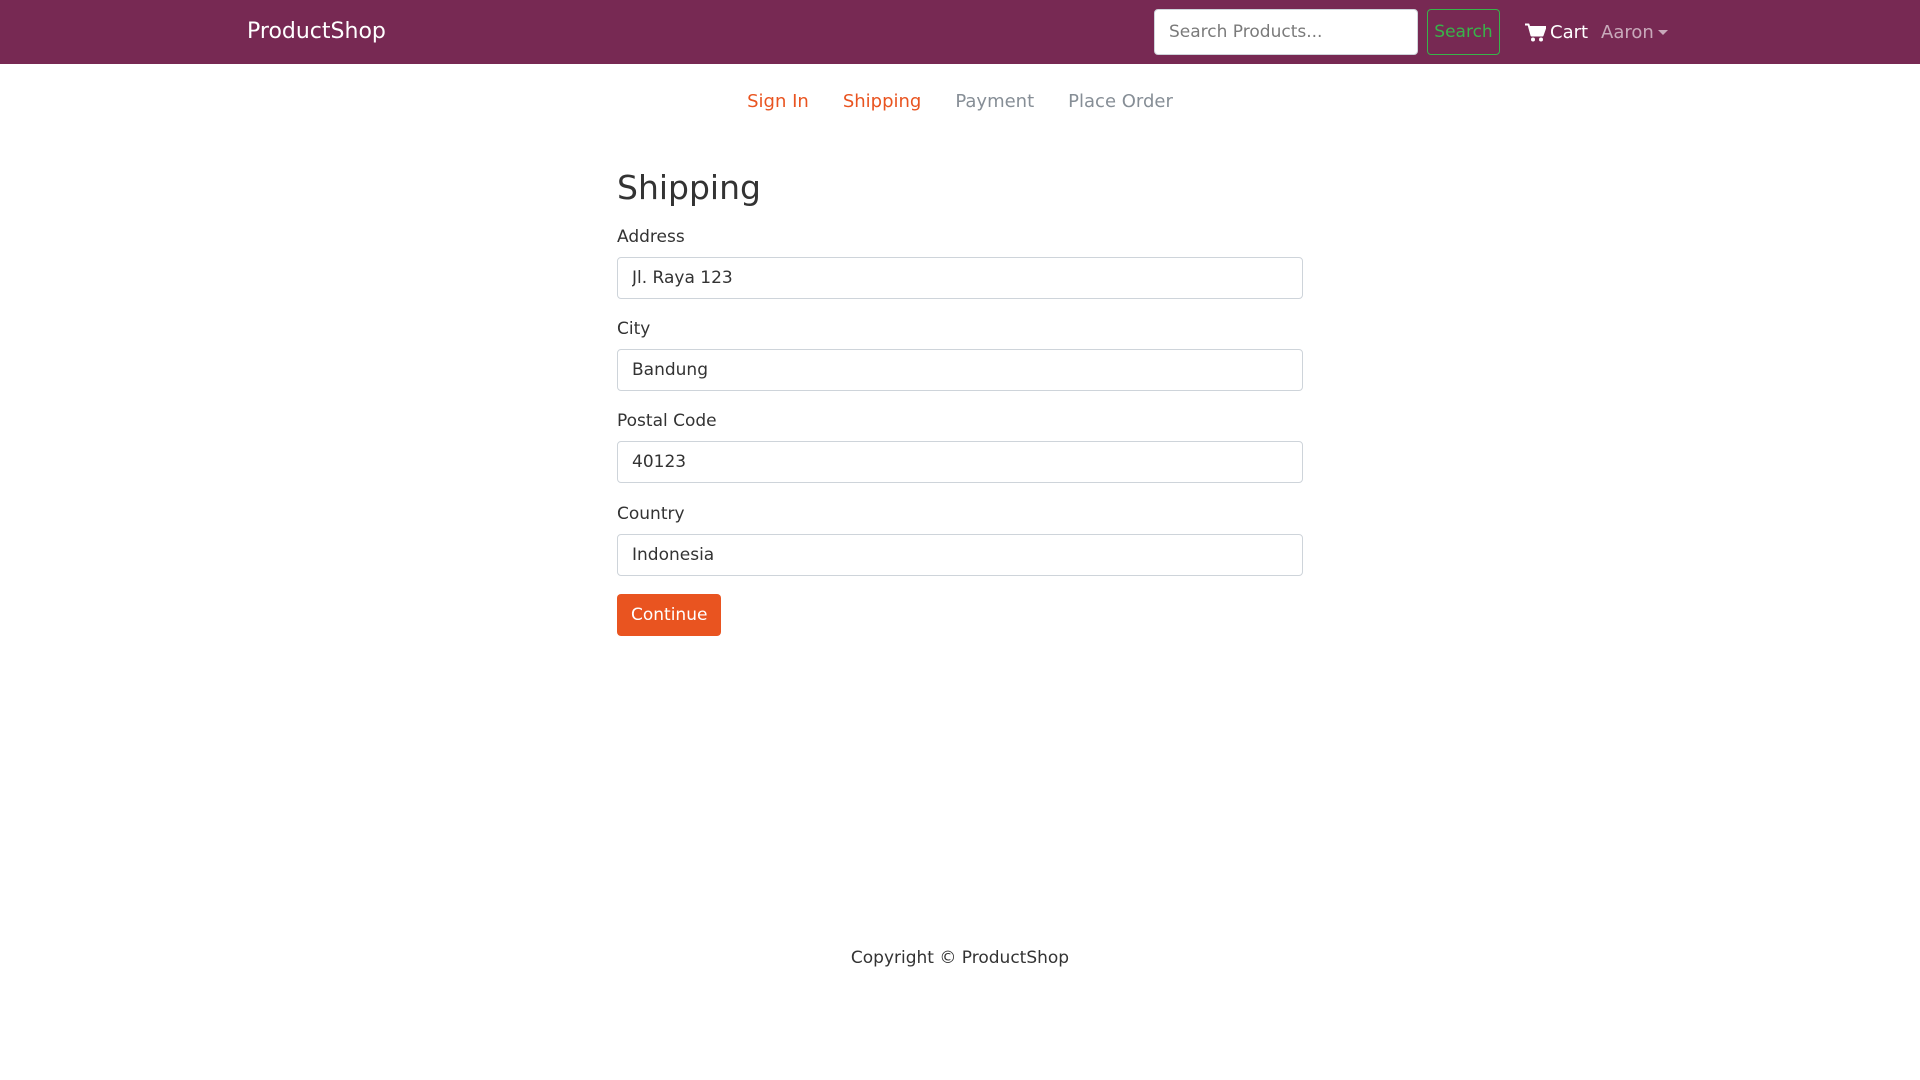  What do you see at coordinates (960, 555) in the screenshot?
I see `country-input` at bounding box center [960, 555].